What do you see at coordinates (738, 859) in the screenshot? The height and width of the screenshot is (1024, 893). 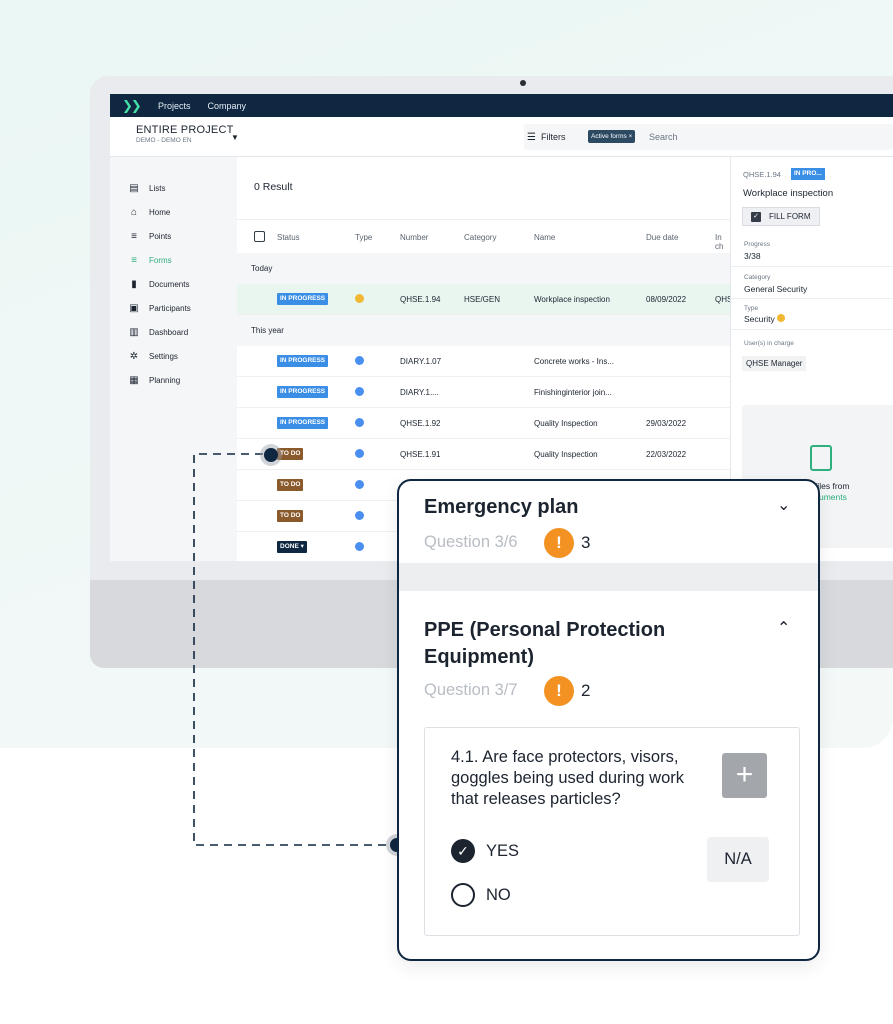 I see `na-button: N/A` at bounding box center [738, 859].